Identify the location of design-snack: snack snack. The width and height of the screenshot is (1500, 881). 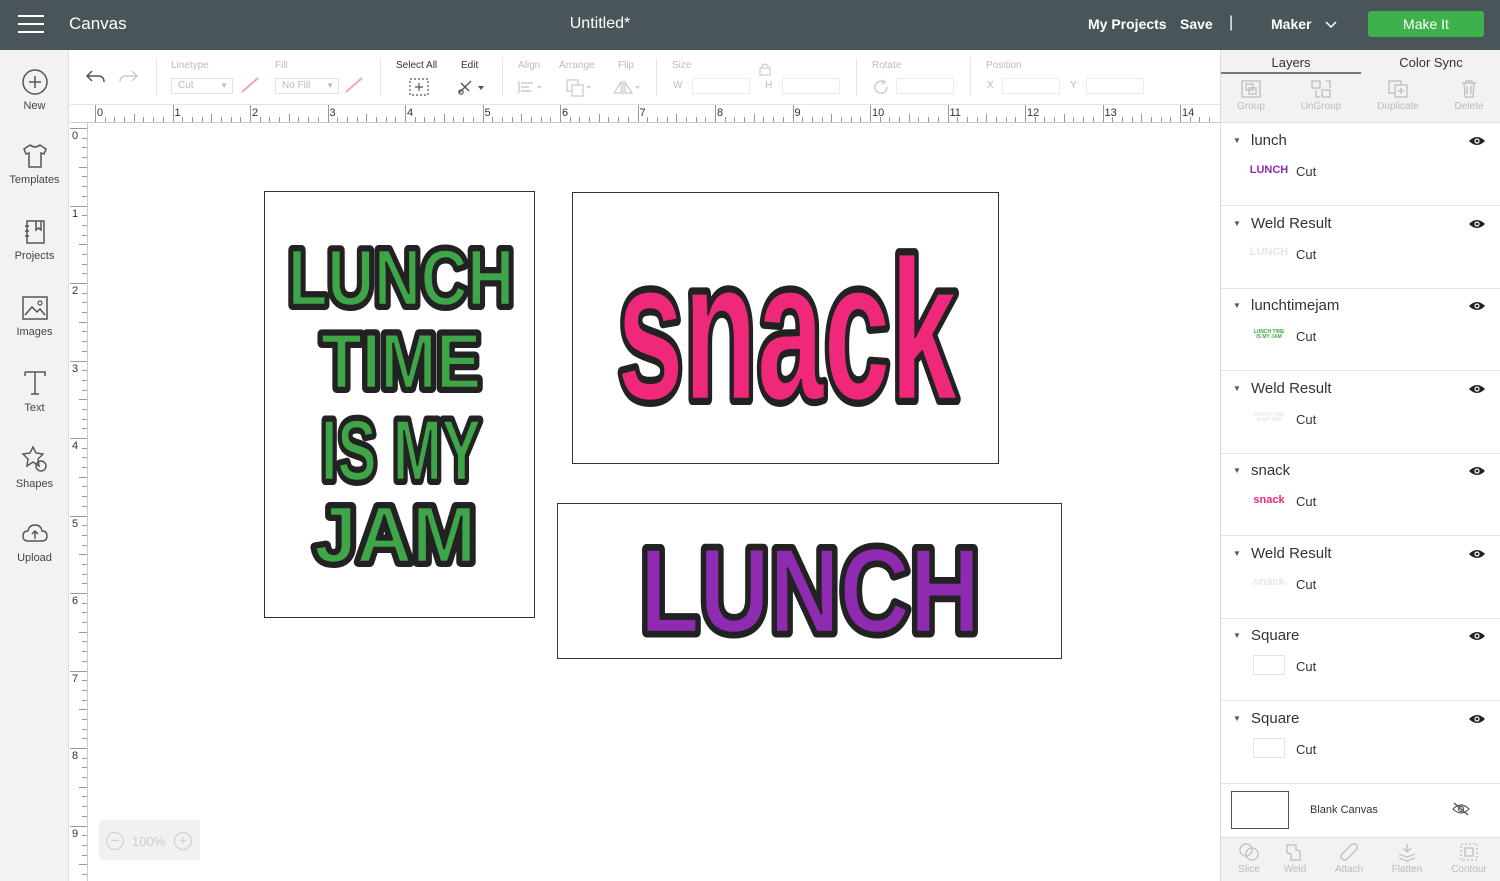
(785, 328).